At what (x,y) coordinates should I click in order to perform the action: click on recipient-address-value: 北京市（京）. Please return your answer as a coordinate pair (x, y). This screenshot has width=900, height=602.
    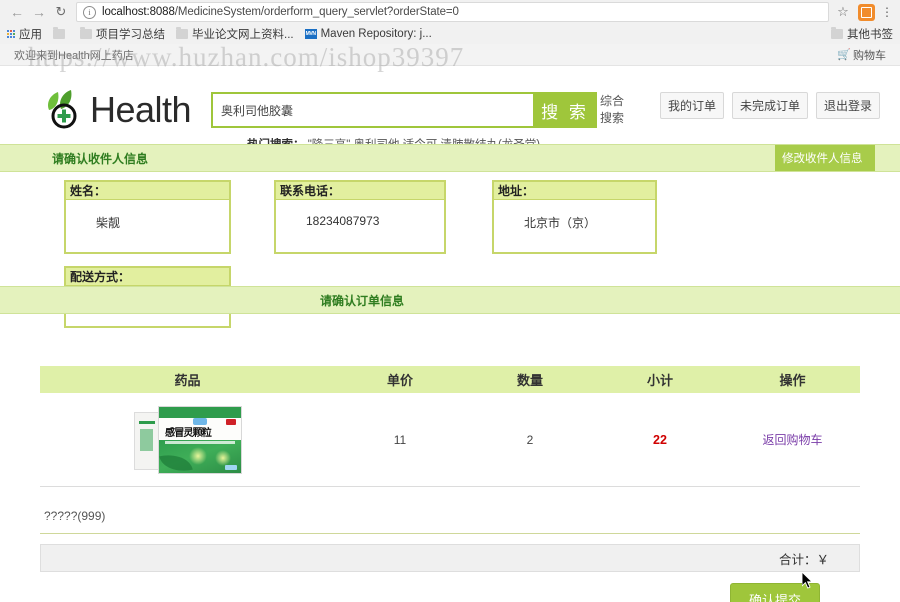
    Looking at the image, I should click on (560, 223).